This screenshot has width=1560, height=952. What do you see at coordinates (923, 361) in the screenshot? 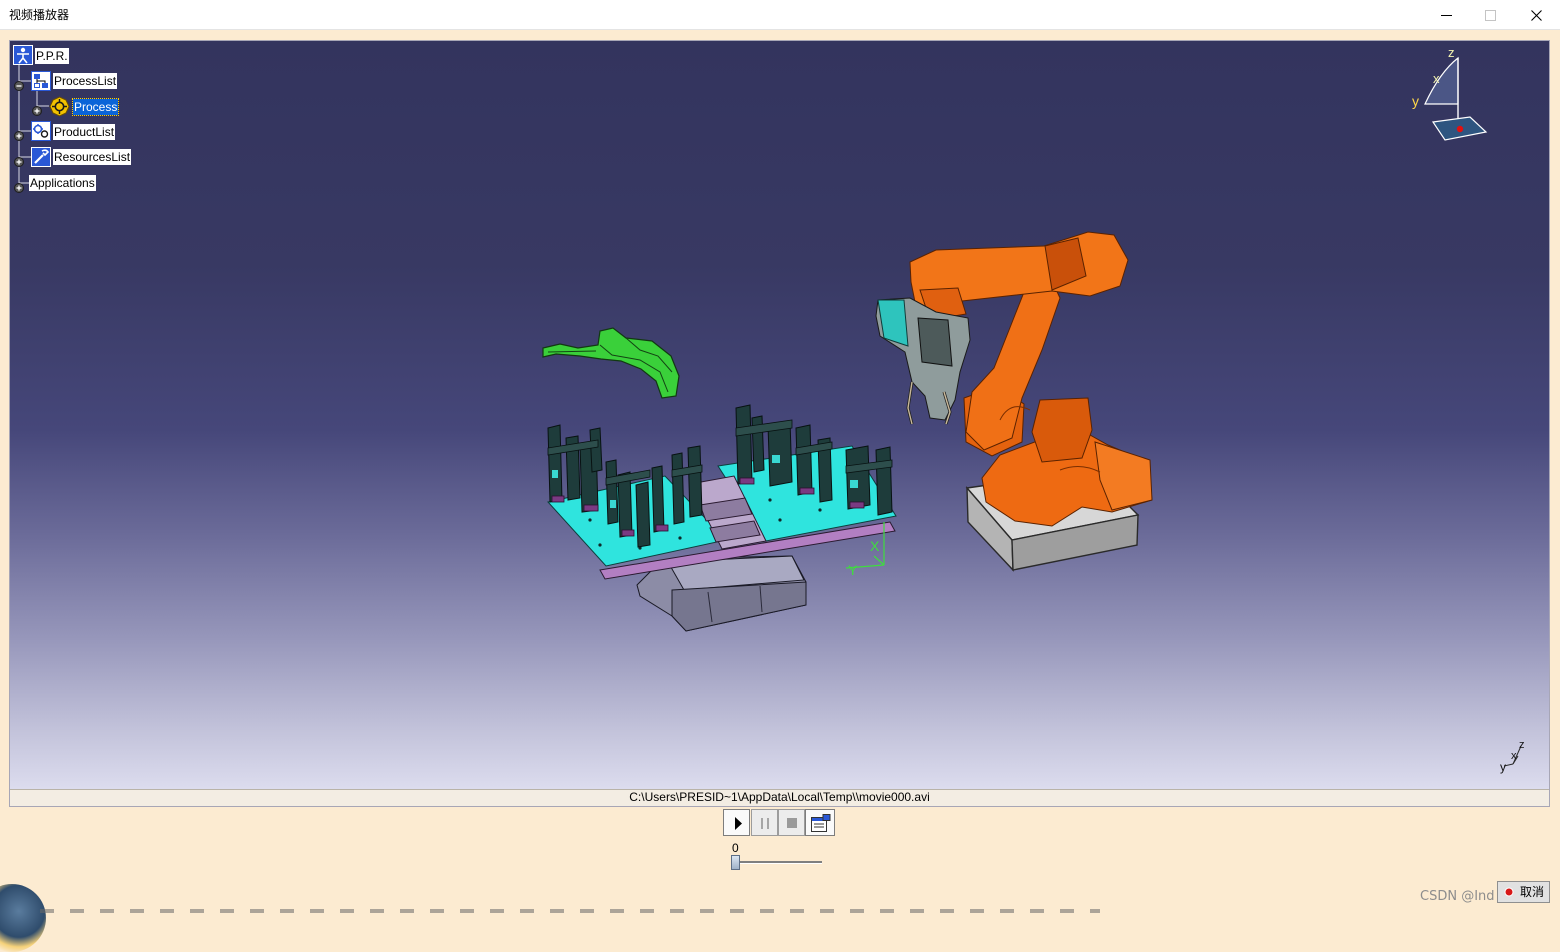
I see `robot-gripper` at bounding box center [923, 361].